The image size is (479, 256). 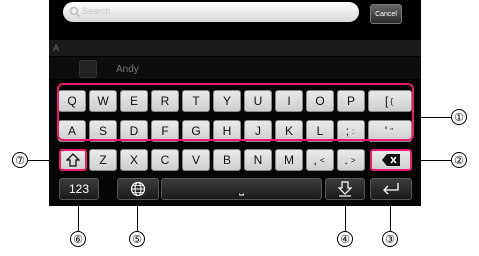 I want to click on callout-1: ①, so click(x=459, y=117).